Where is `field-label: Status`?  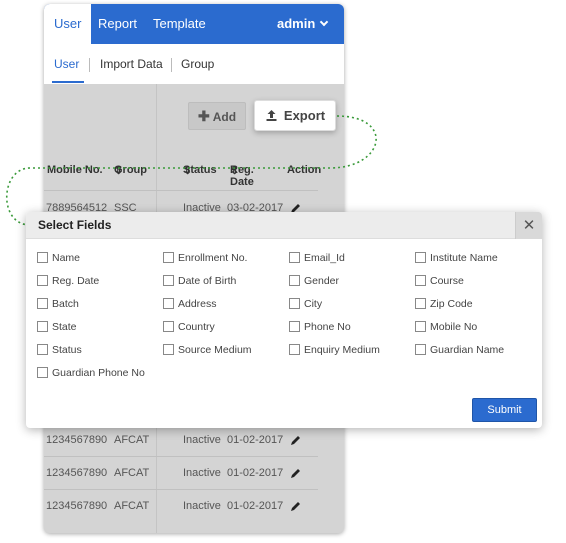 field-label: Status is located at coordinates (67, 350).